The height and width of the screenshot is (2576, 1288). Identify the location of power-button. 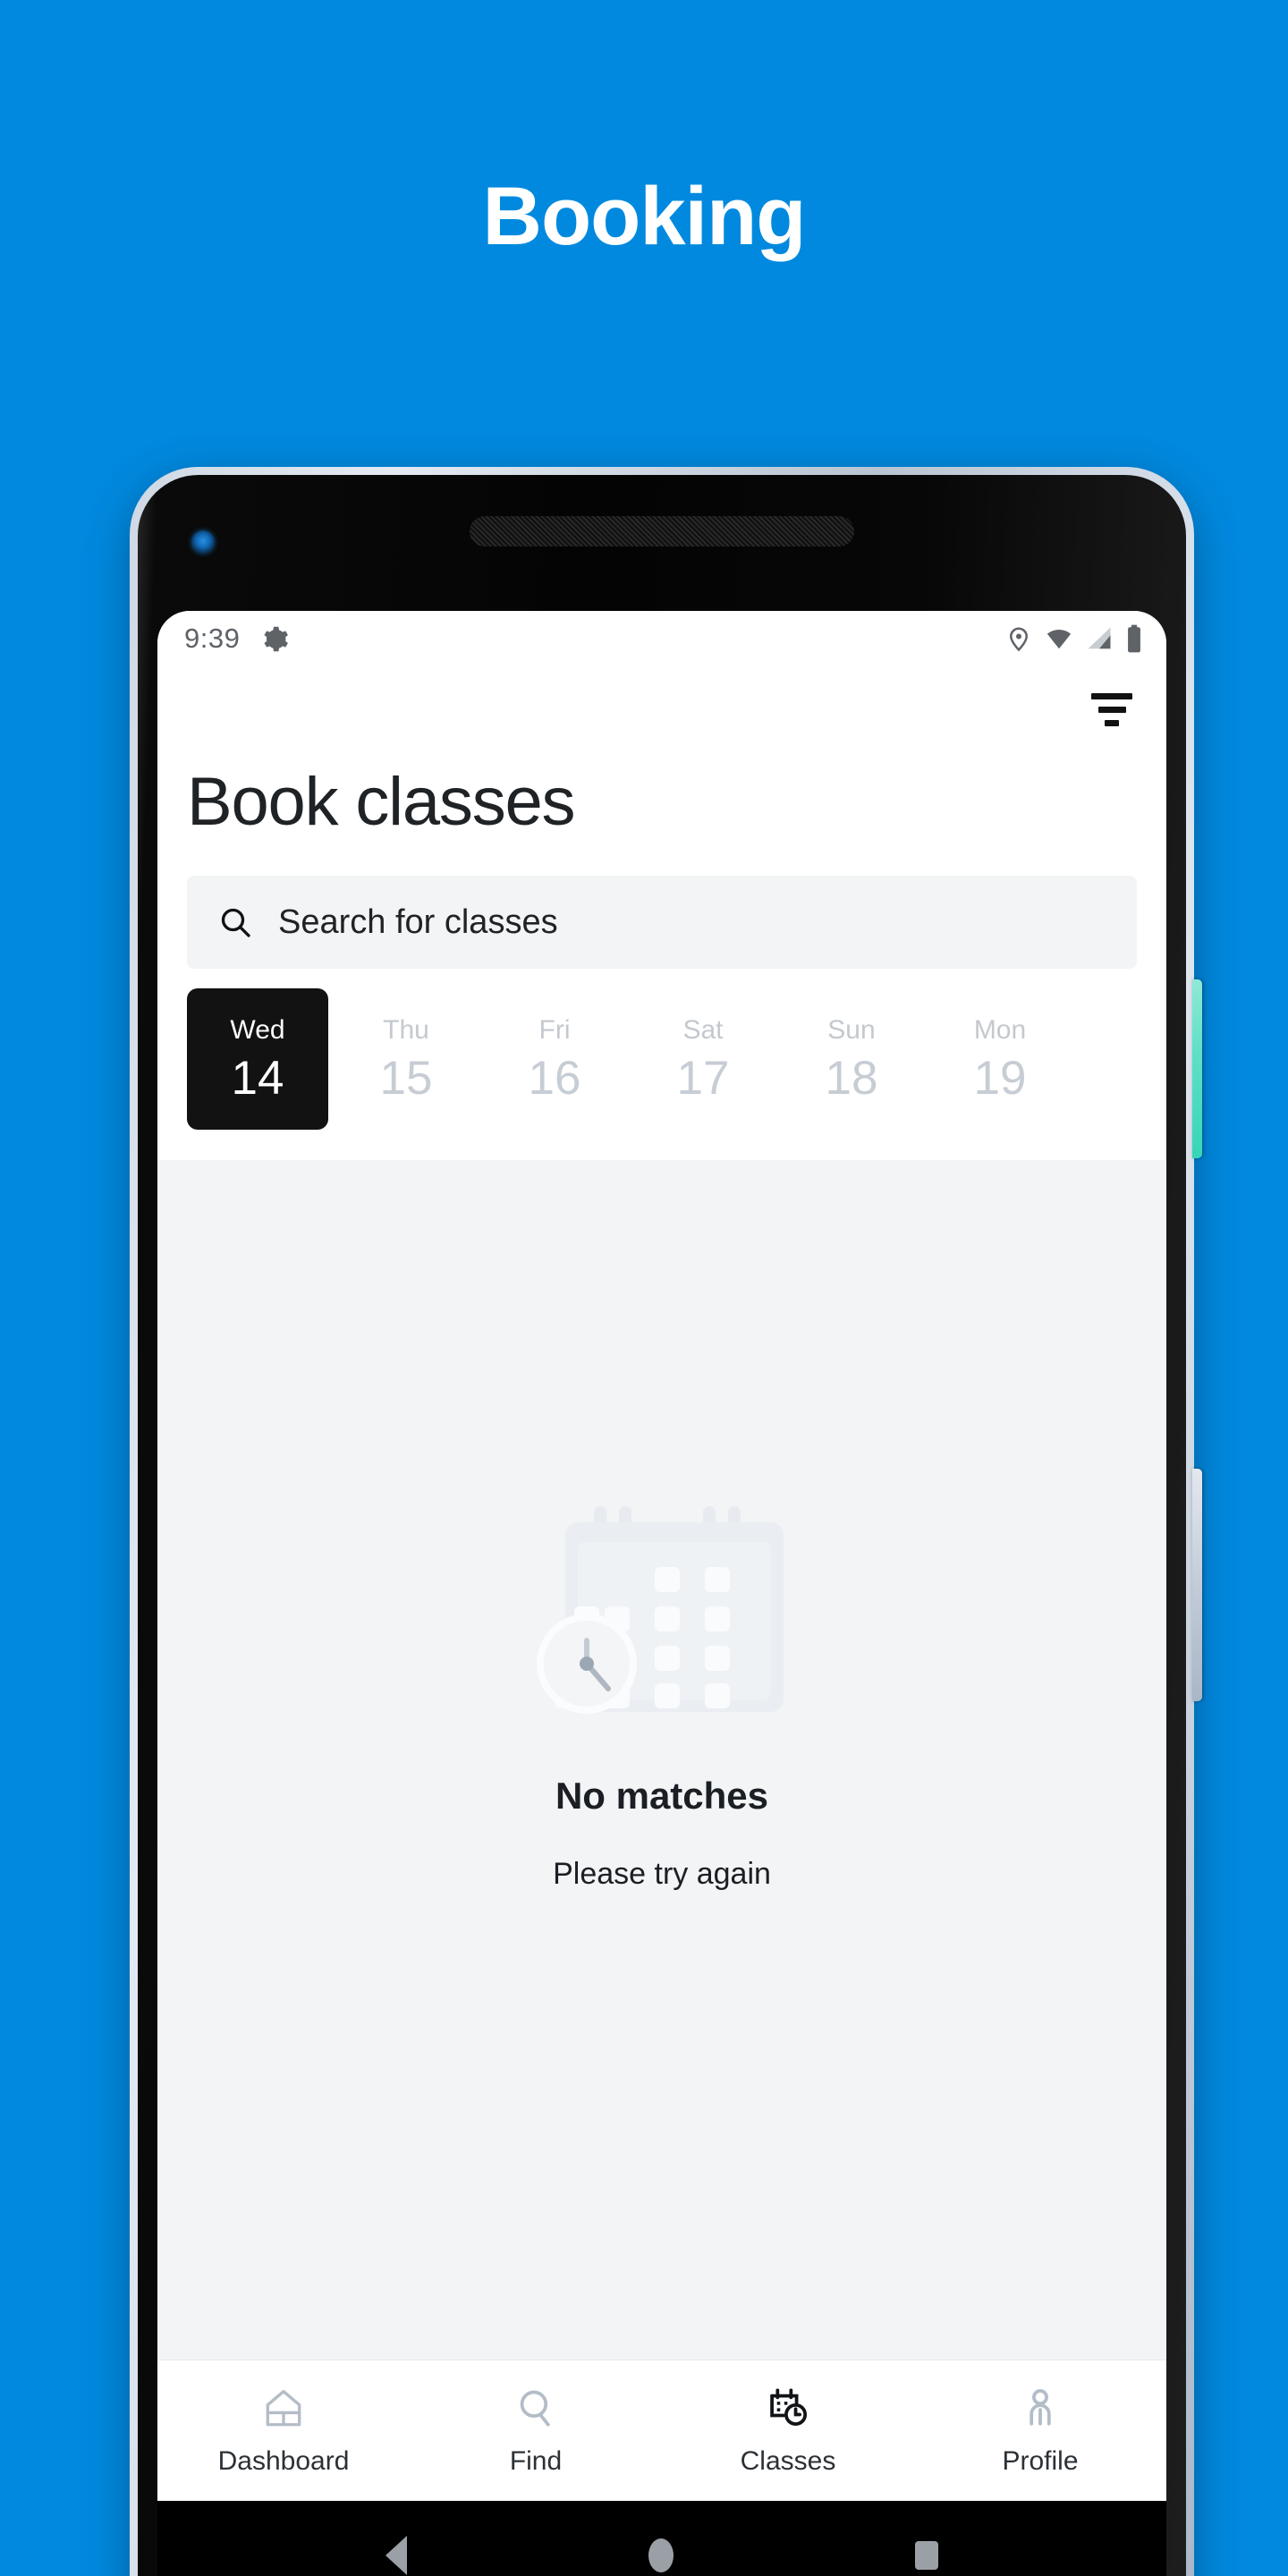
(1197, 1068).